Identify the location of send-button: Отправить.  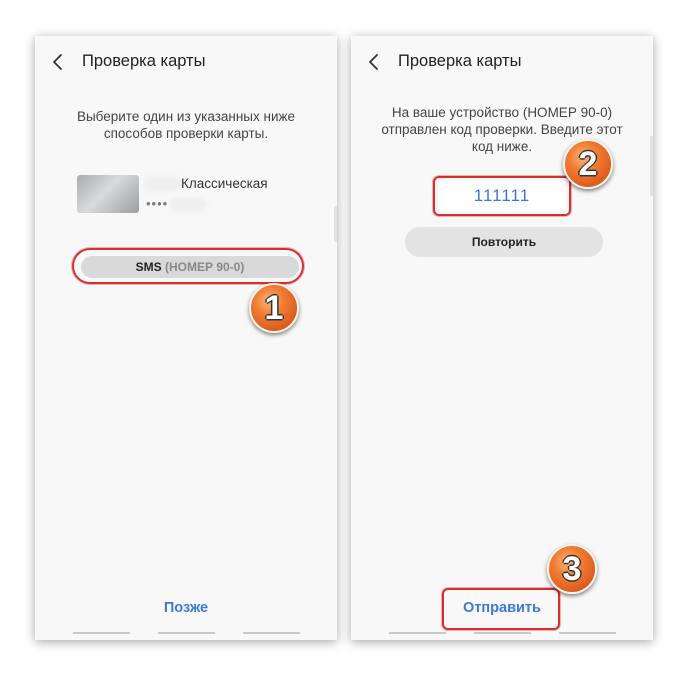
(502, 608).